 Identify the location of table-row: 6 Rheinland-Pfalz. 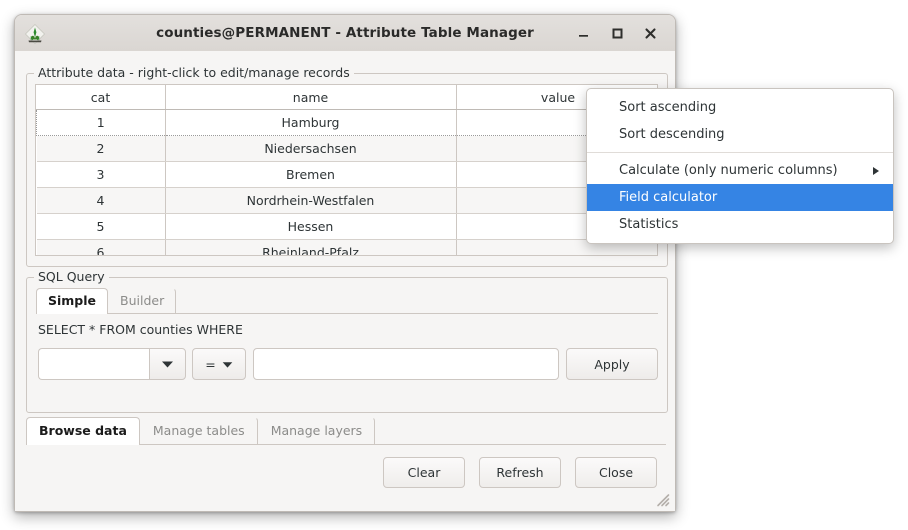
(346, 247).